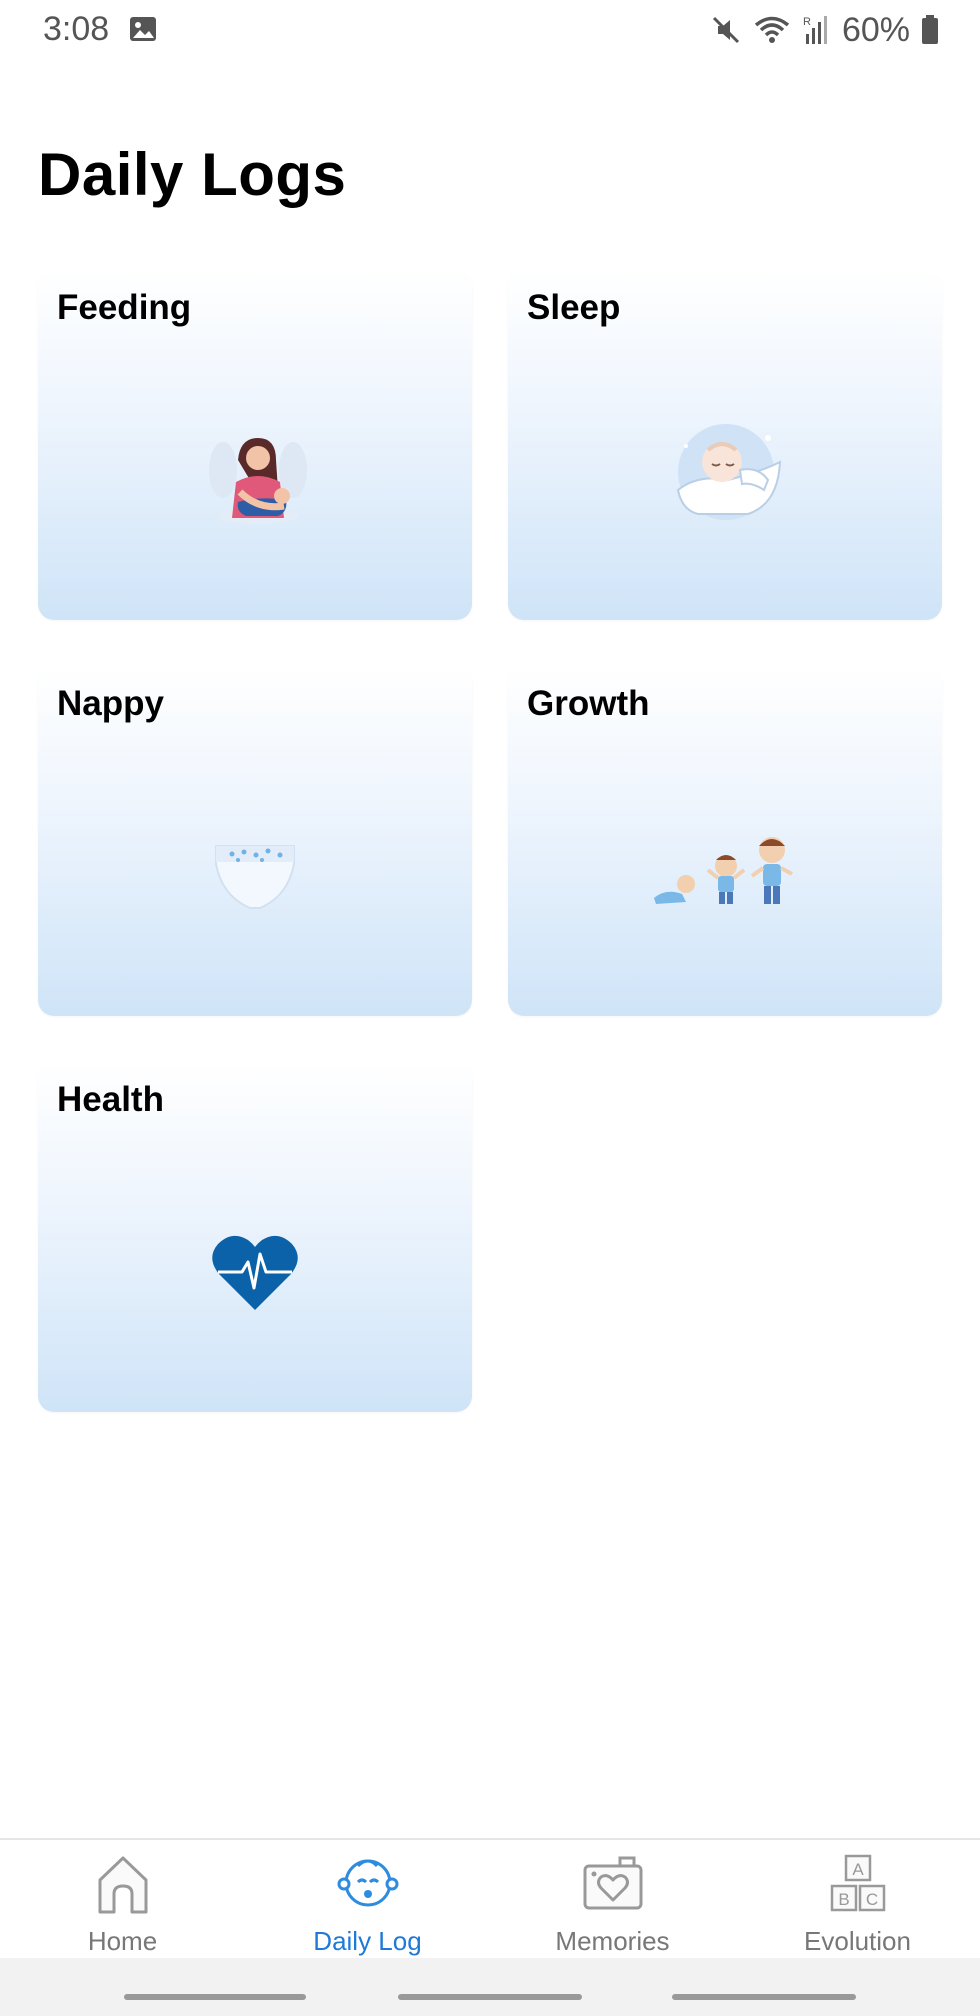 This screenshot has width=980, height=2016. I want to click on baby-face-icon, so click(367, 1883).